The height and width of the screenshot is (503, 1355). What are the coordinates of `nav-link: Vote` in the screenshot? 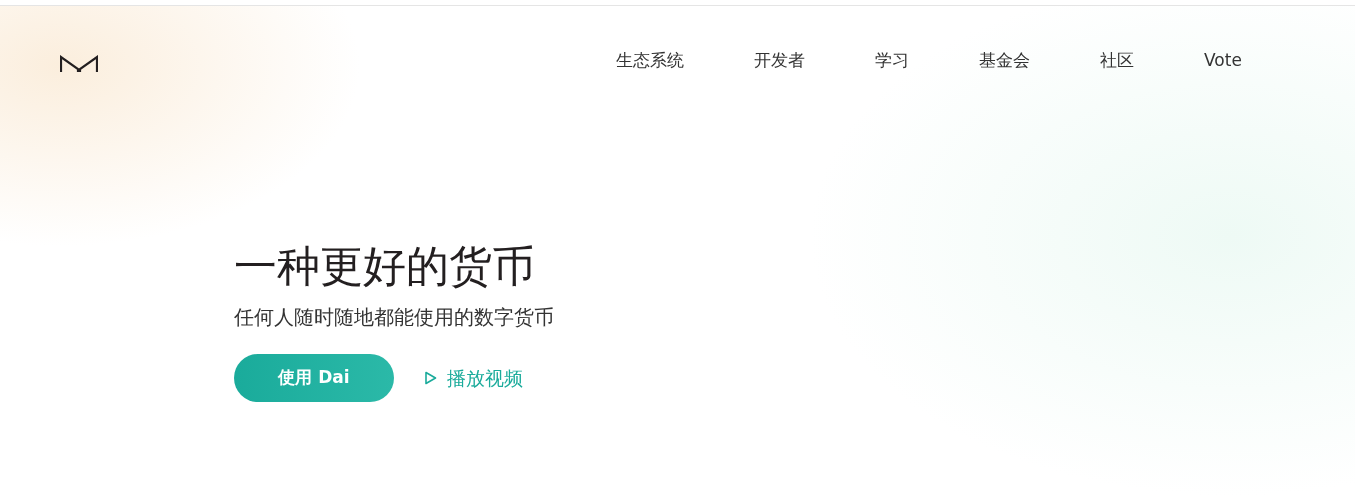 It's located at (1223, 61).